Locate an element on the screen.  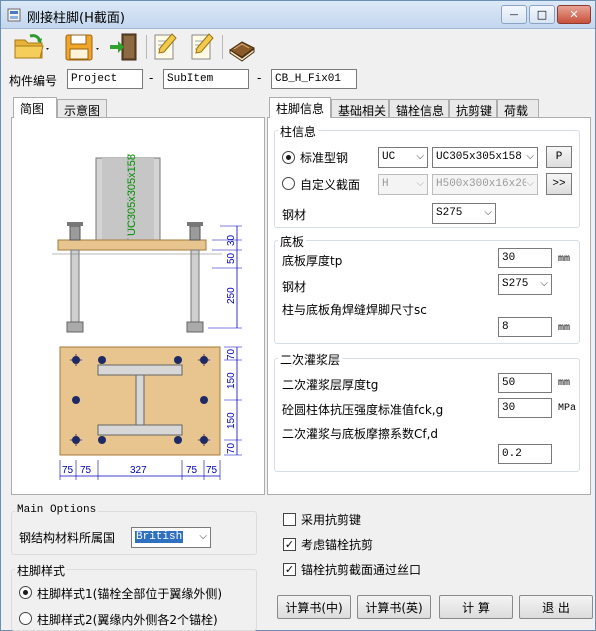
calc-report-en-label: 计算书(英) is located at coordinates (394, 607).